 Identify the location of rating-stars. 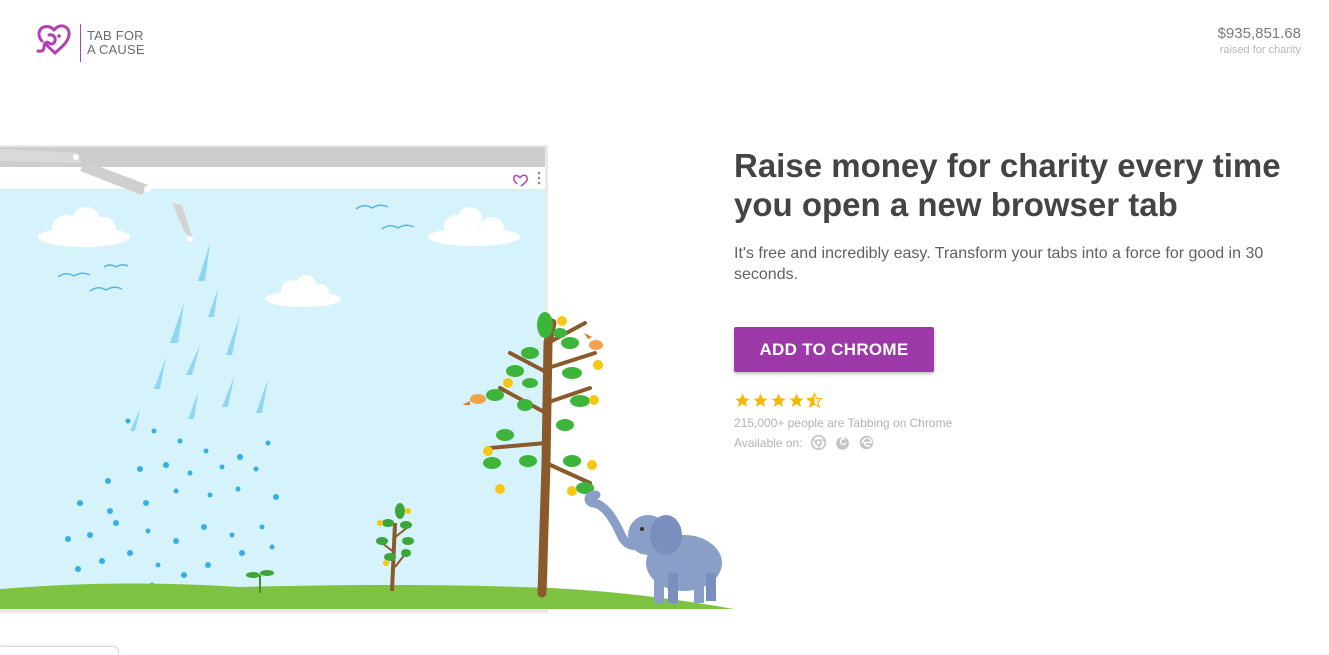
(779, 402).